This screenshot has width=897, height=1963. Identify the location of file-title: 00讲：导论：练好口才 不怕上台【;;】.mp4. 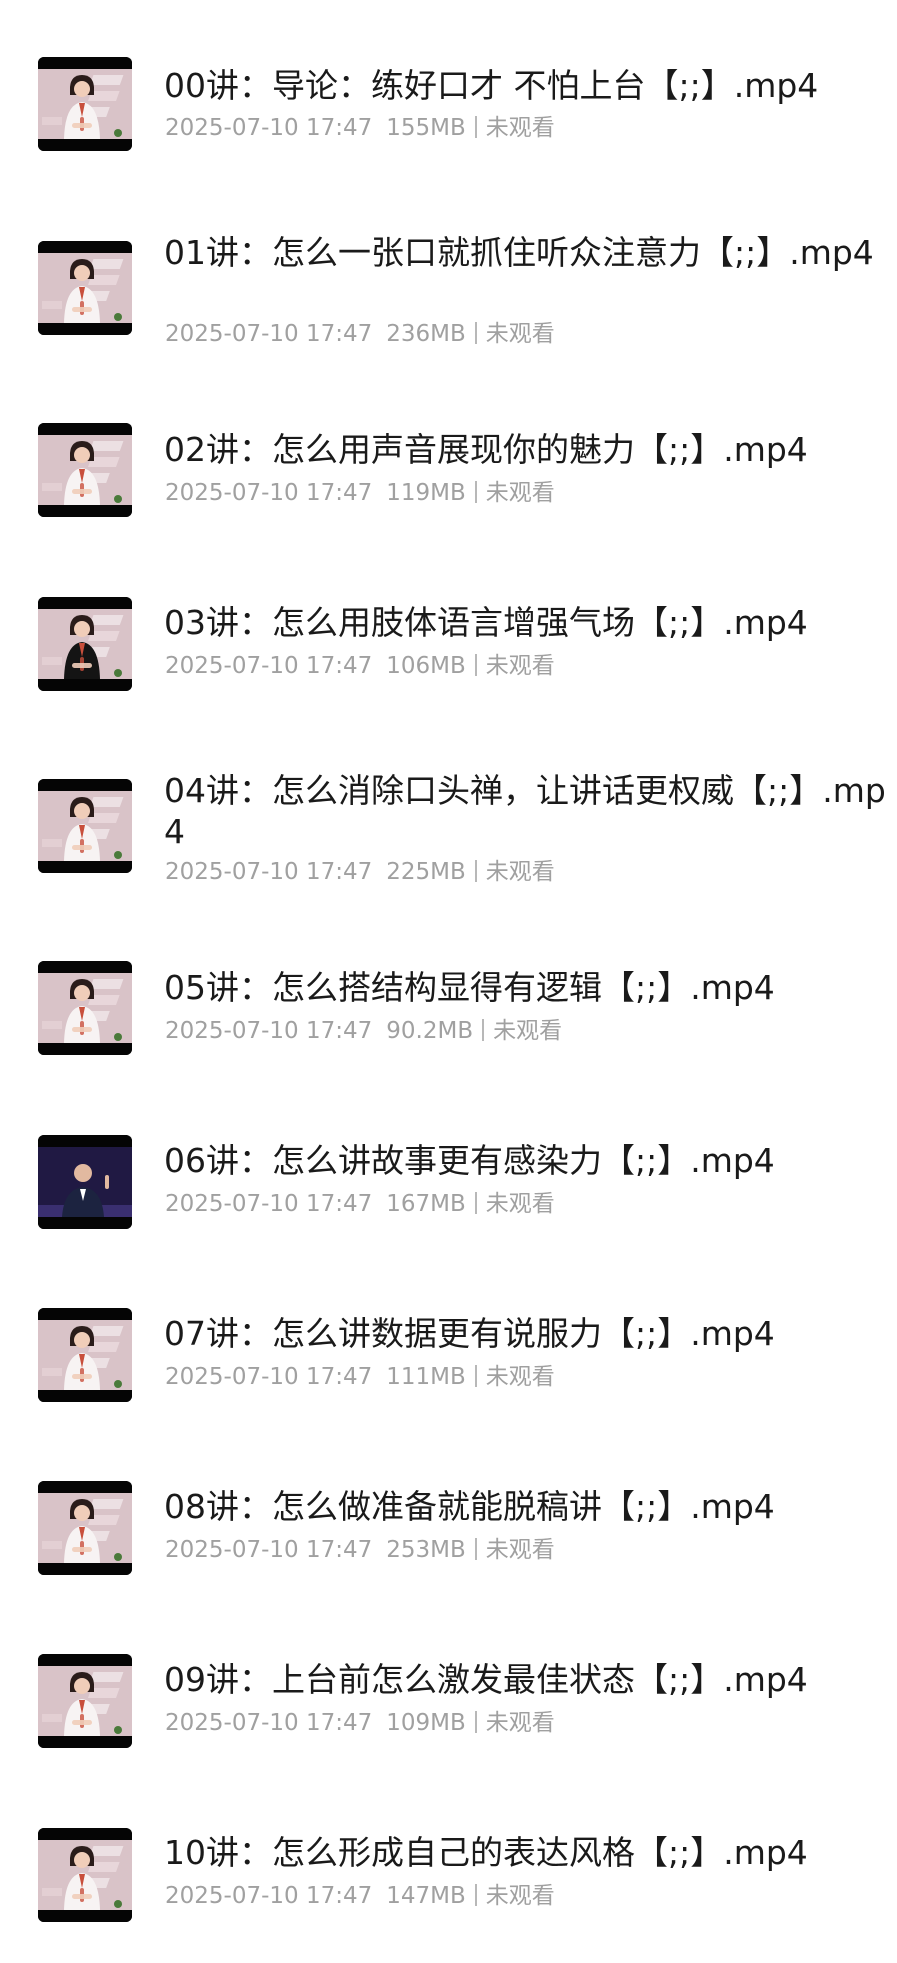
(491, 85).